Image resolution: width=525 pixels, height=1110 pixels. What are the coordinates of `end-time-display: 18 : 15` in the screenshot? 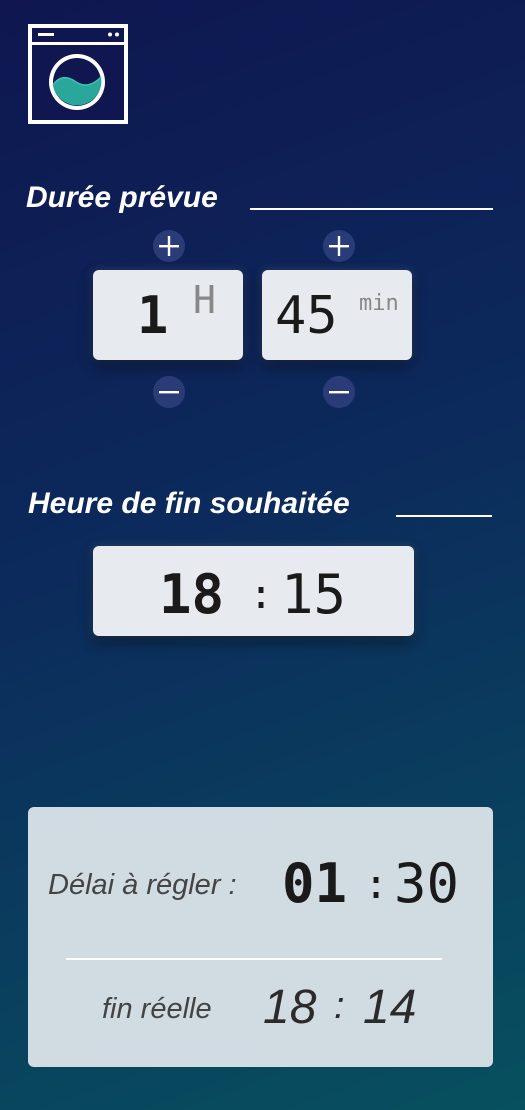 It's located at (253, 591).